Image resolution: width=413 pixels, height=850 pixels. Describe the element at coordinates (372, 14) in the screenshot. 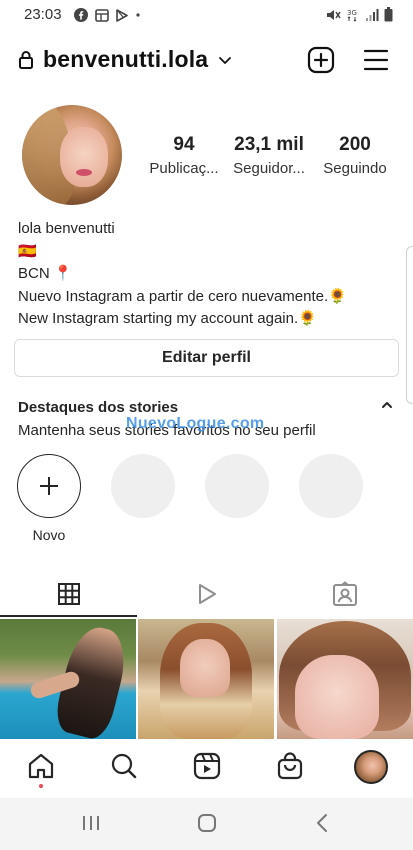

I see `signal-icon` at that location.